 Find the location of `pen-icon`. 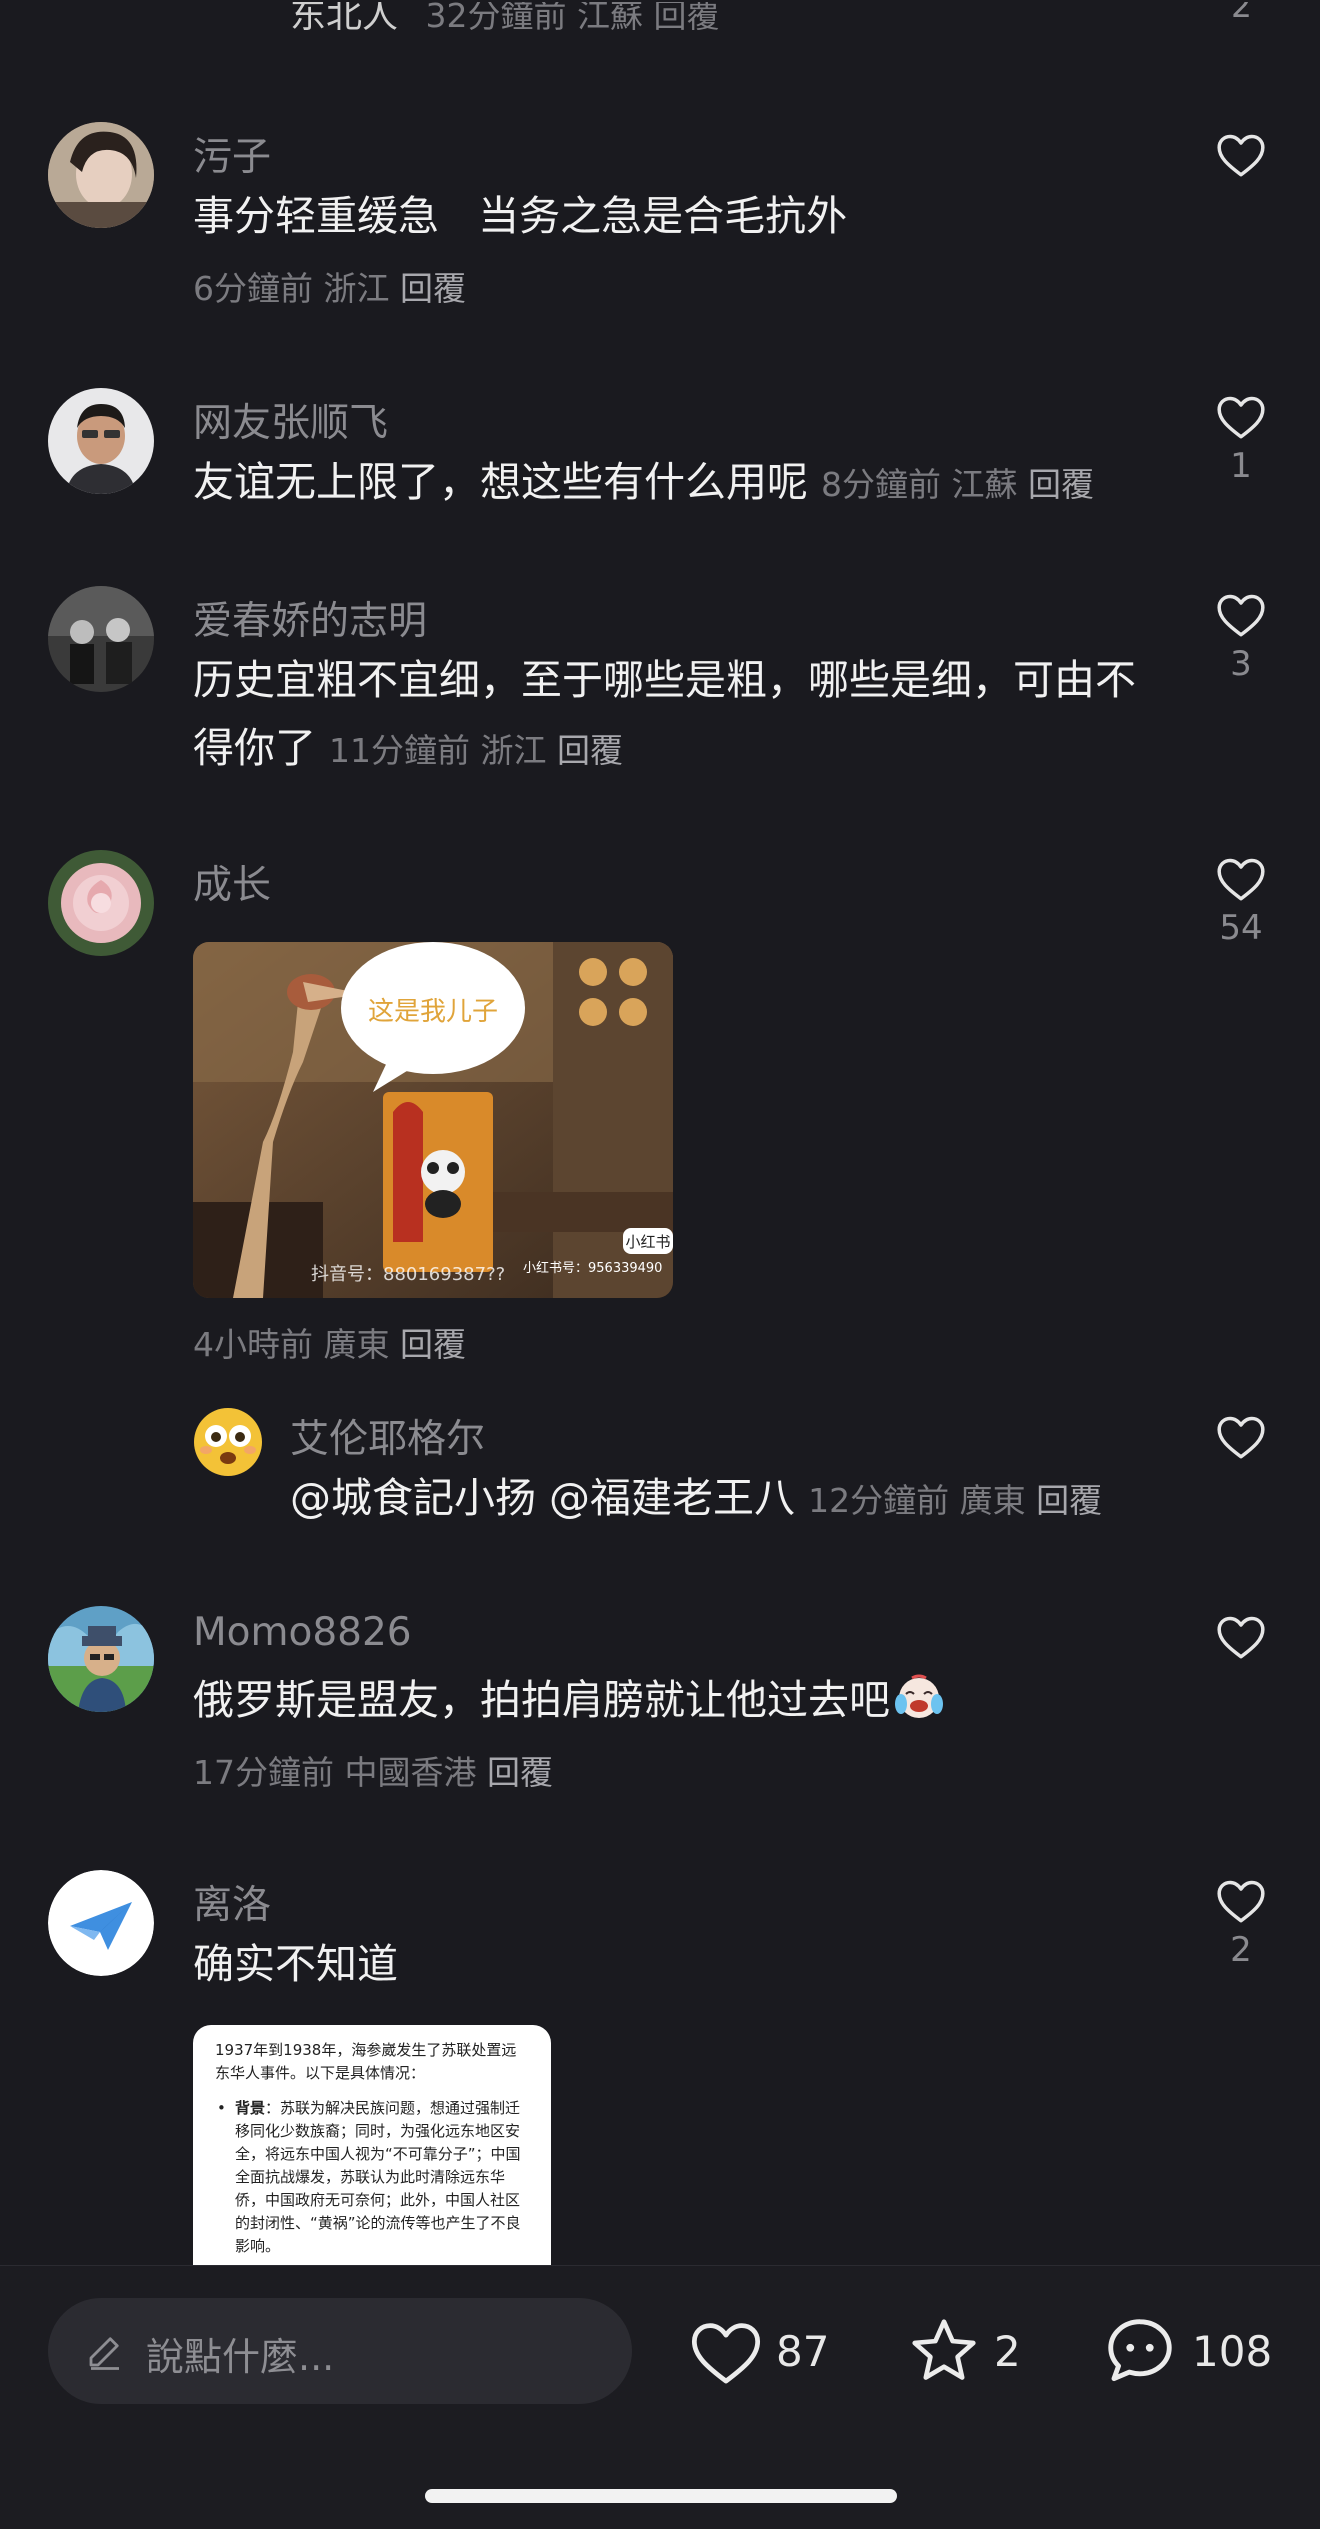

pen-icon is located at coordinates (104, 2353).